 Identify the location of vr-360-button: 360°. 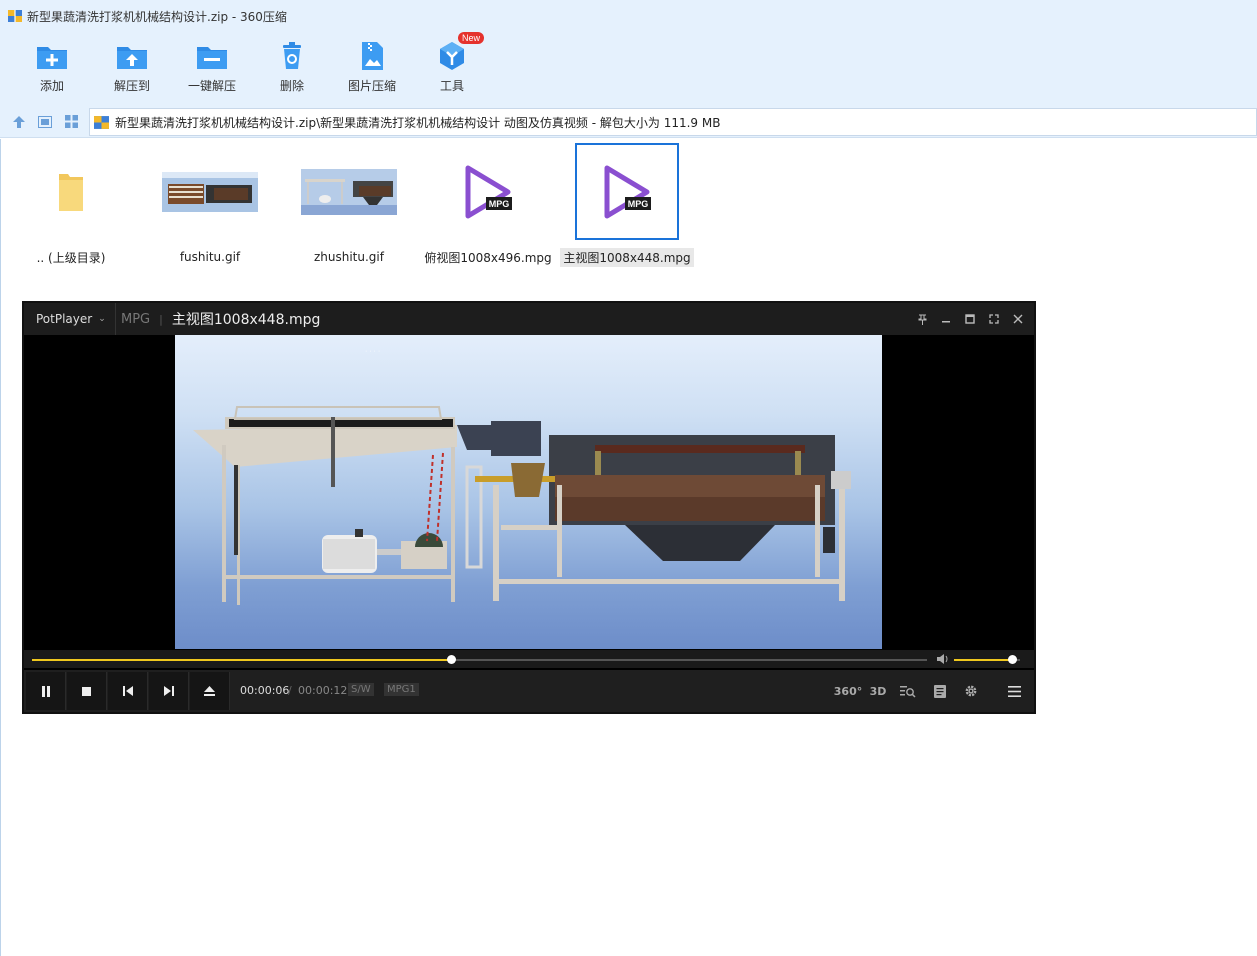
(848, 691).